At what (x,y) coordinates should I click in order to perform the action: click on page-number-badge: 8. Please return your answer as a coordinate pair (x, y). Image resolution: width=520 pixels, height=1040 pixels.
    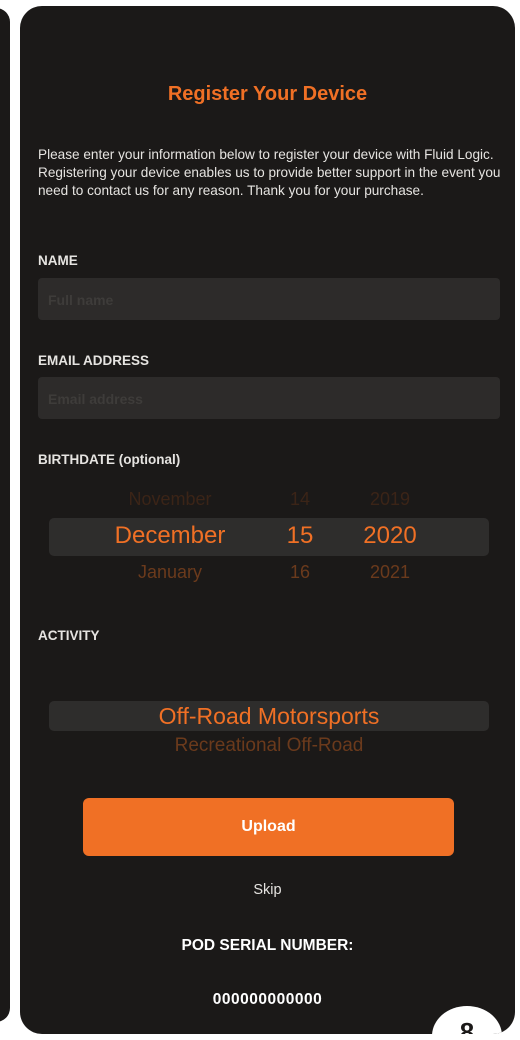
    Looking at the image, I should click on (467, 1020).